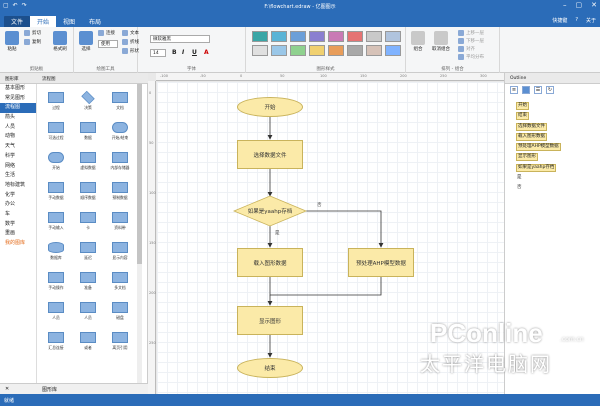 This screenshot has width=600, height=406. I want to click on library-shape: 手动操作, so click(56, 281).